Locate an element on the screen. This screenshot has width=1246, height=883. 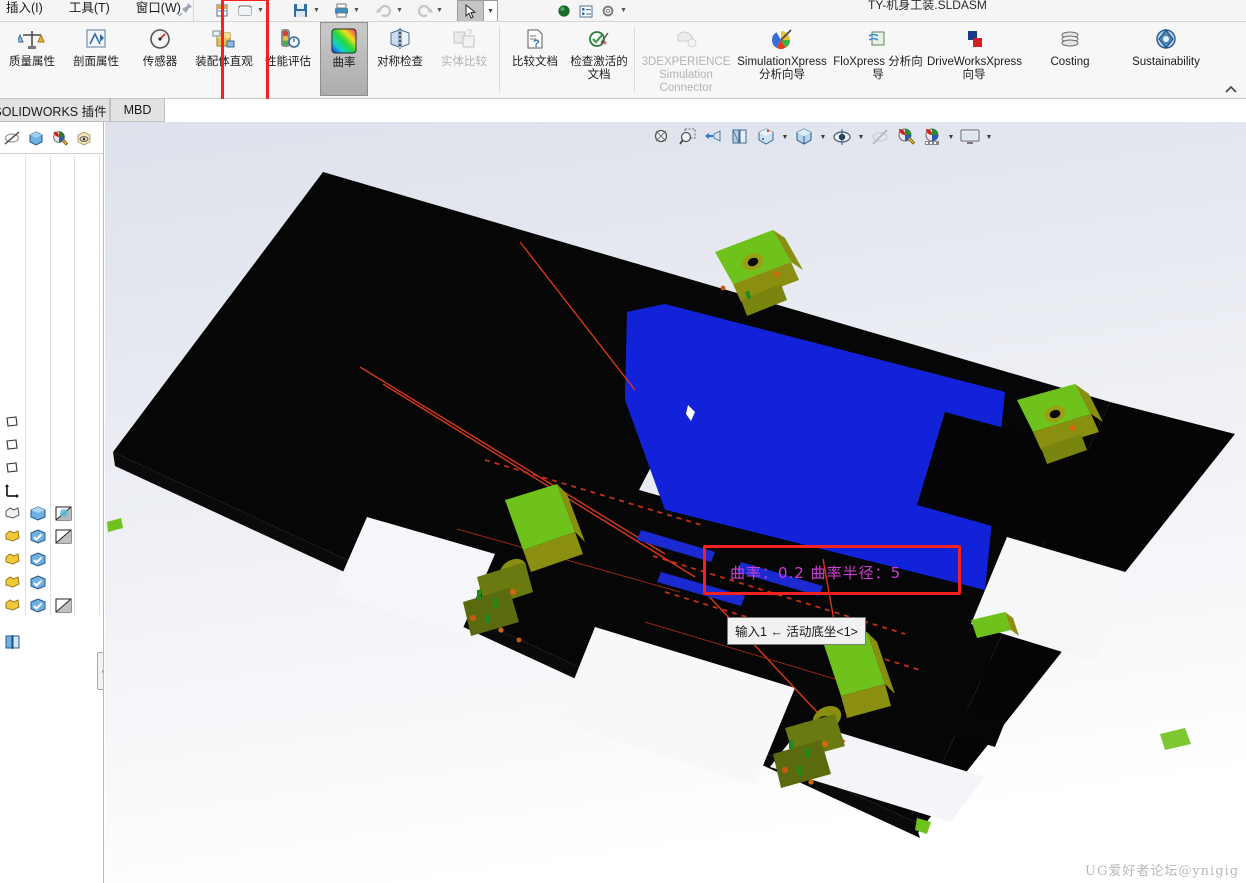
open-document-button is located at coordinates (245, 11).